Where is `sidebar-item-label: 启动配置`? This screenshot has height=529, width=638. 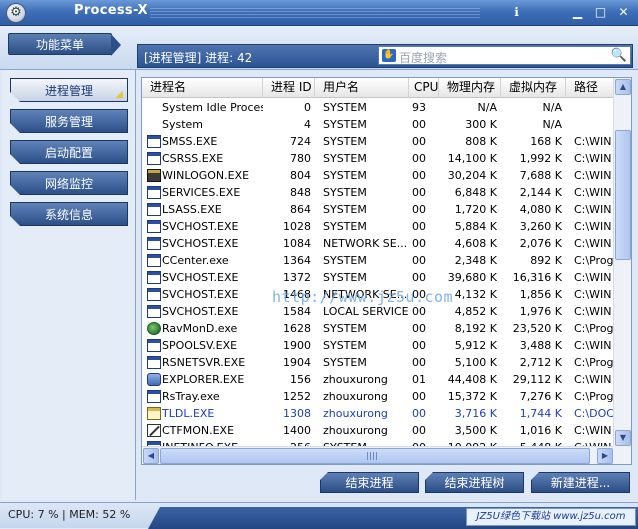 sidebar-item-label: 启动配置 is located at coordinates (68, 153).